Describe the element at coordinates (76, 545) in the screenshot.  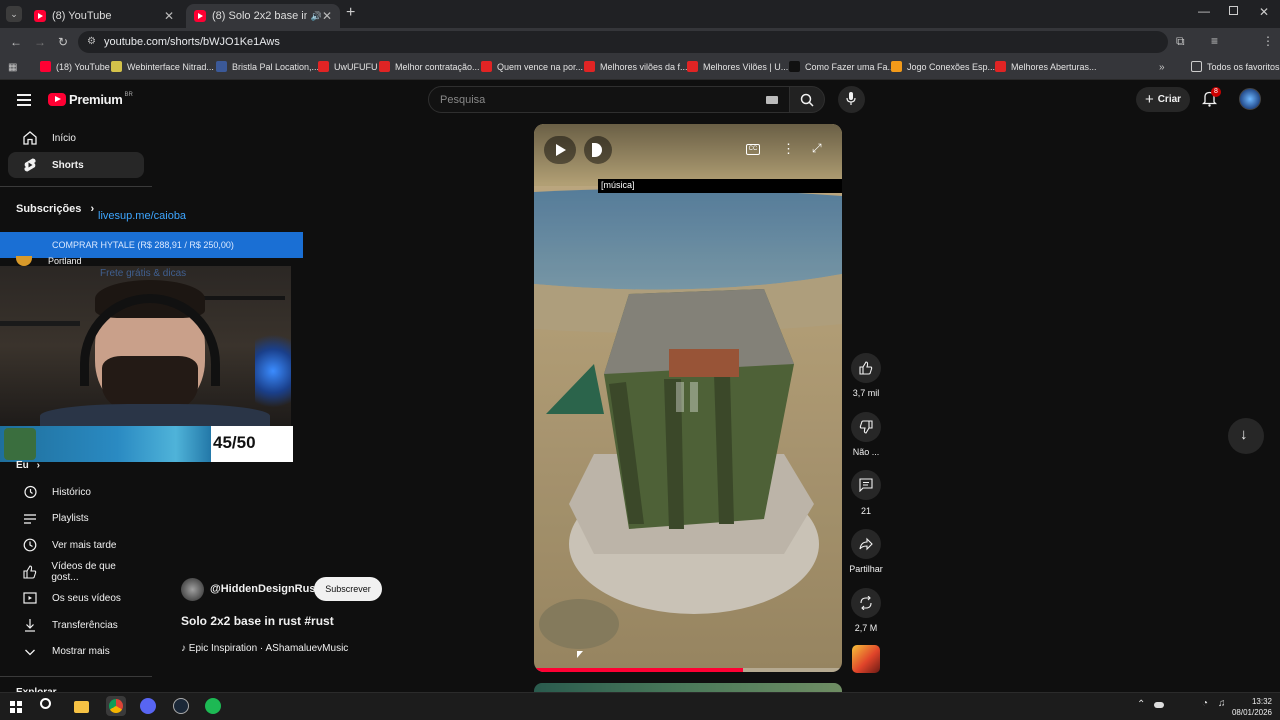
I see `sidebar-item-clock: Ver mais tarde` at that location.